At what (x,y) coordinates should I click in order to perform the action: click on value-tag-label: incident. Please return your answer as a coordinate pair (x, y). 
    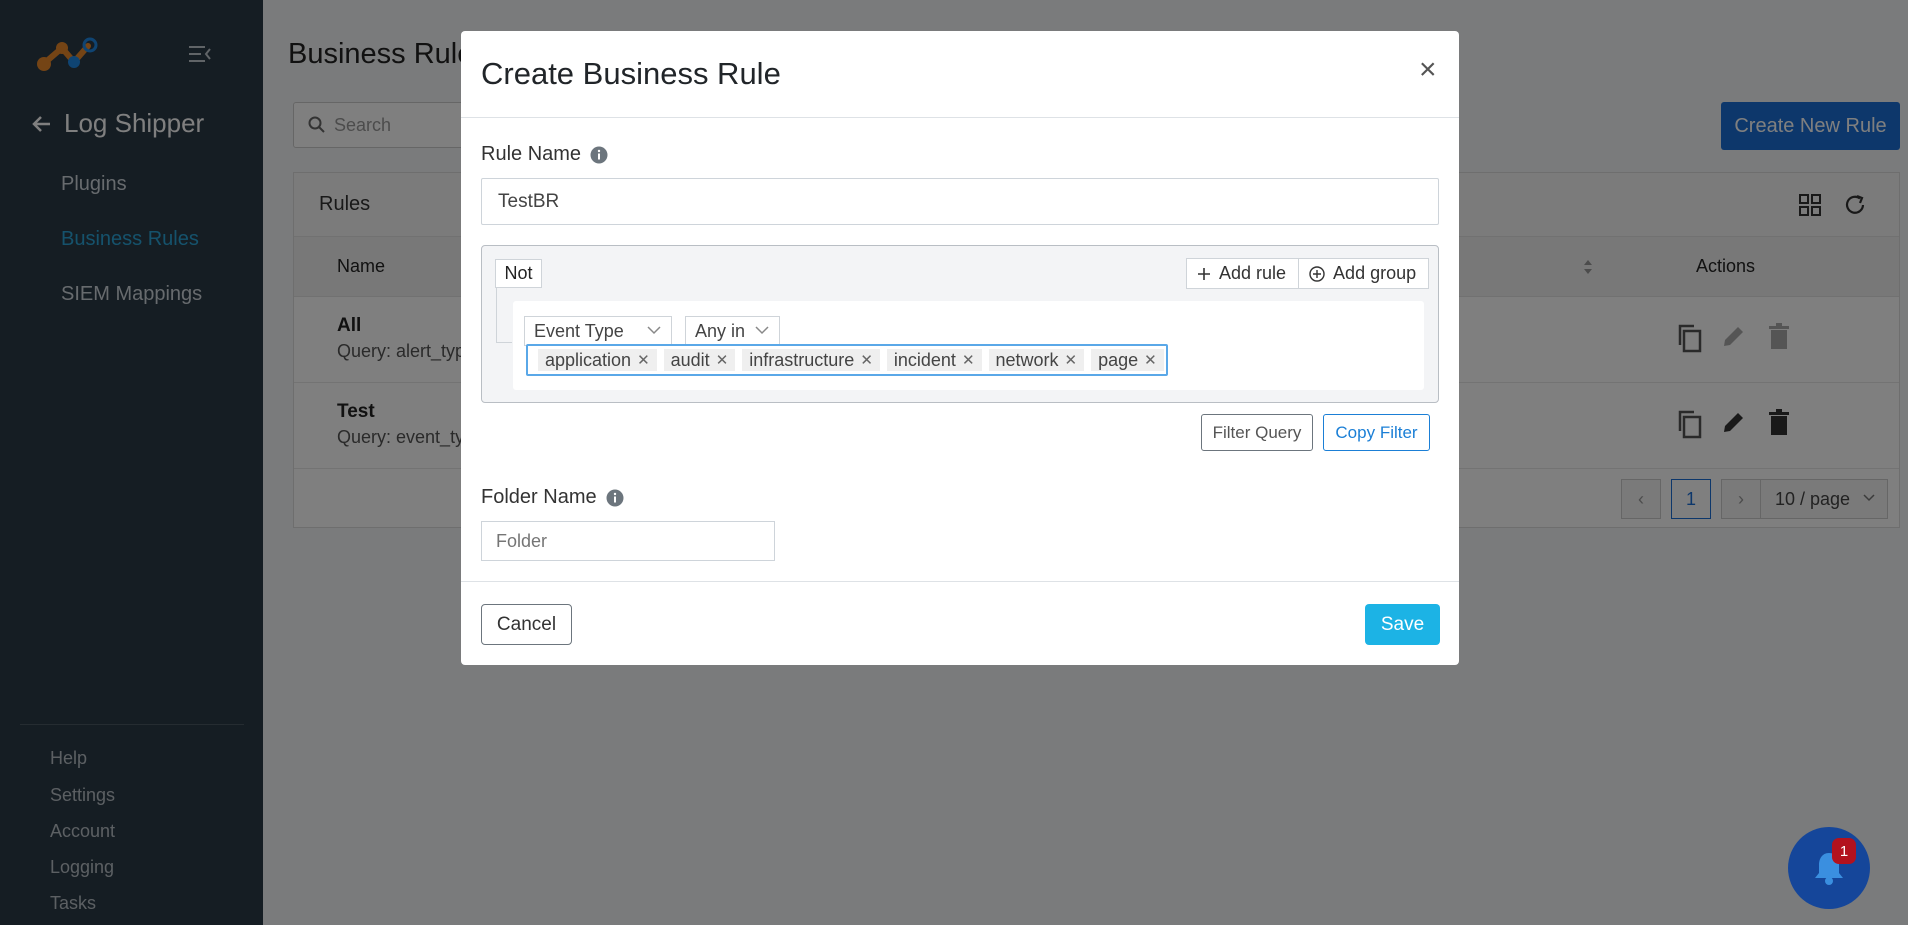
    Looking at the image, I should click on (924, 359).